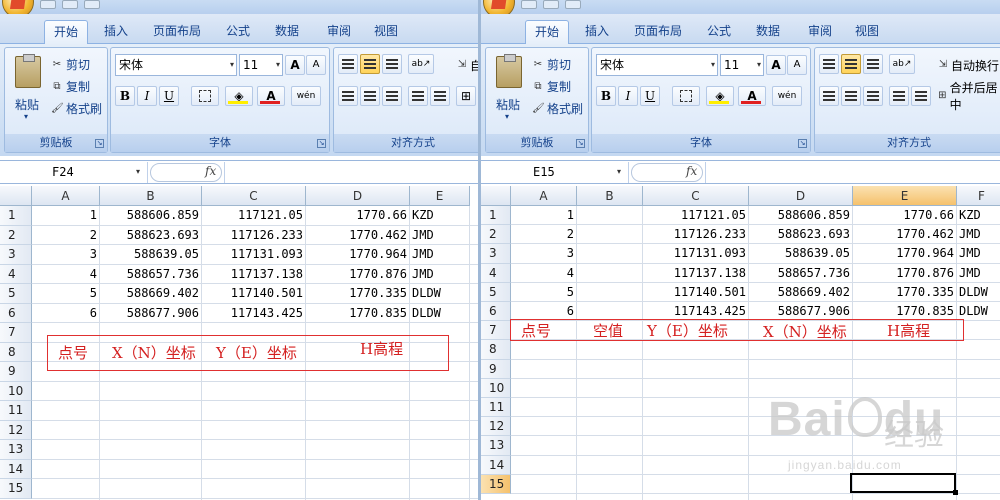 This screenshot has height=500, width=1000. Describe the element at coordinates (66, 314) in the screenshot. I see `table-cell: 6` at that location.